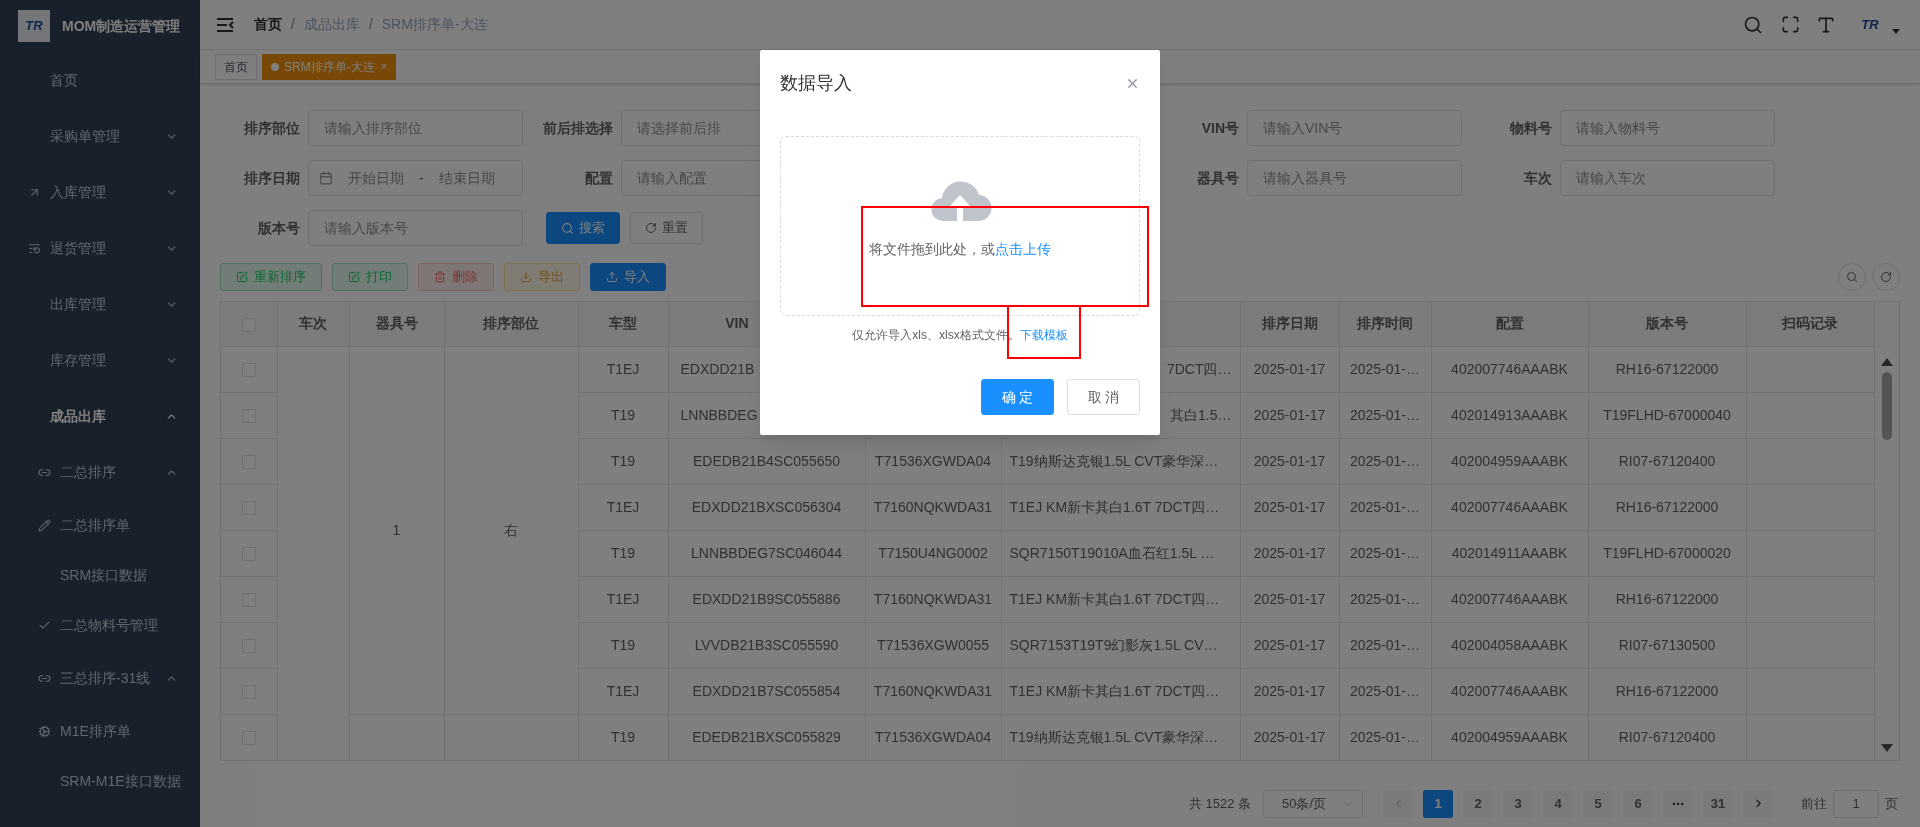  I want to click on sidebar-item: 首页, so click(100, 80).